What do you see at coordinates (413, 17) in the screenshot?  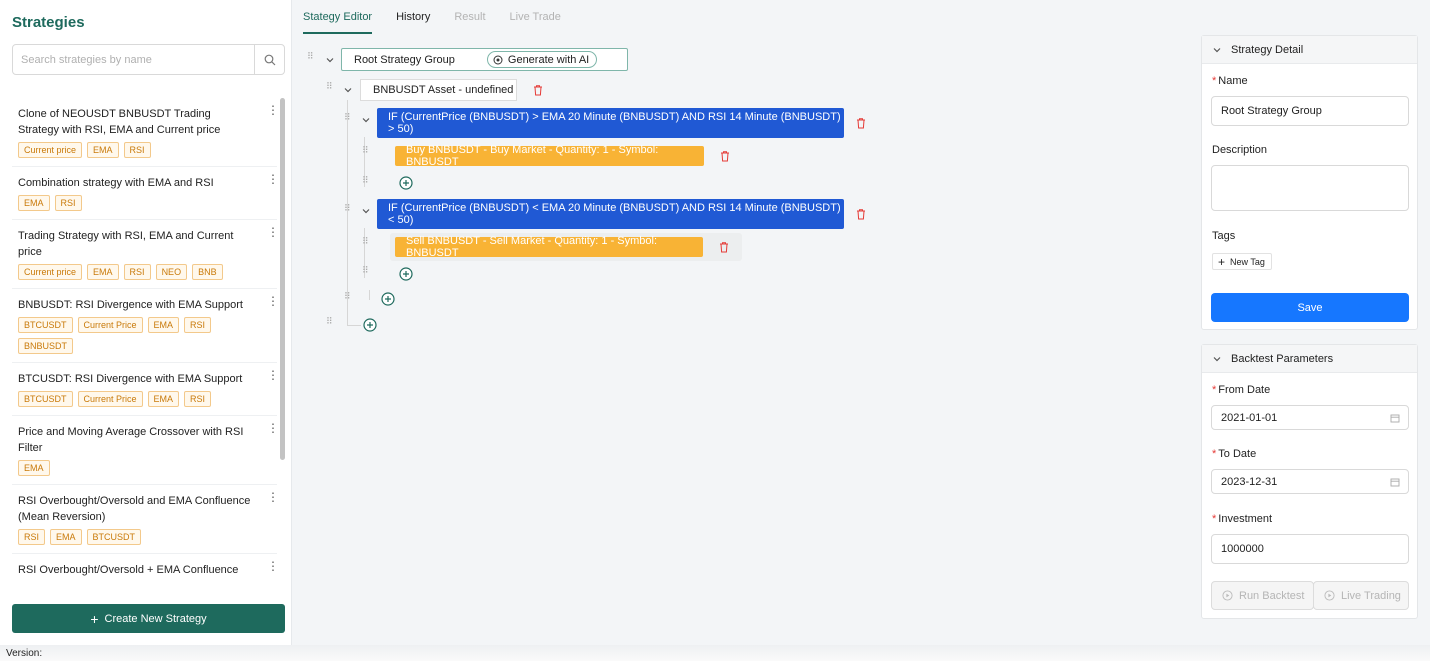 I see `tab-history: History` at bounding box center [413, 17].